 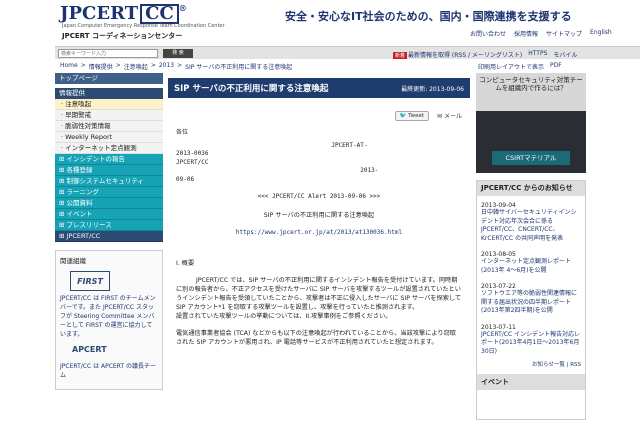 I want to click on banner-text: コンピュータセキュリティ対策チームを組織内で作るには？, so click(x=531, y=92).